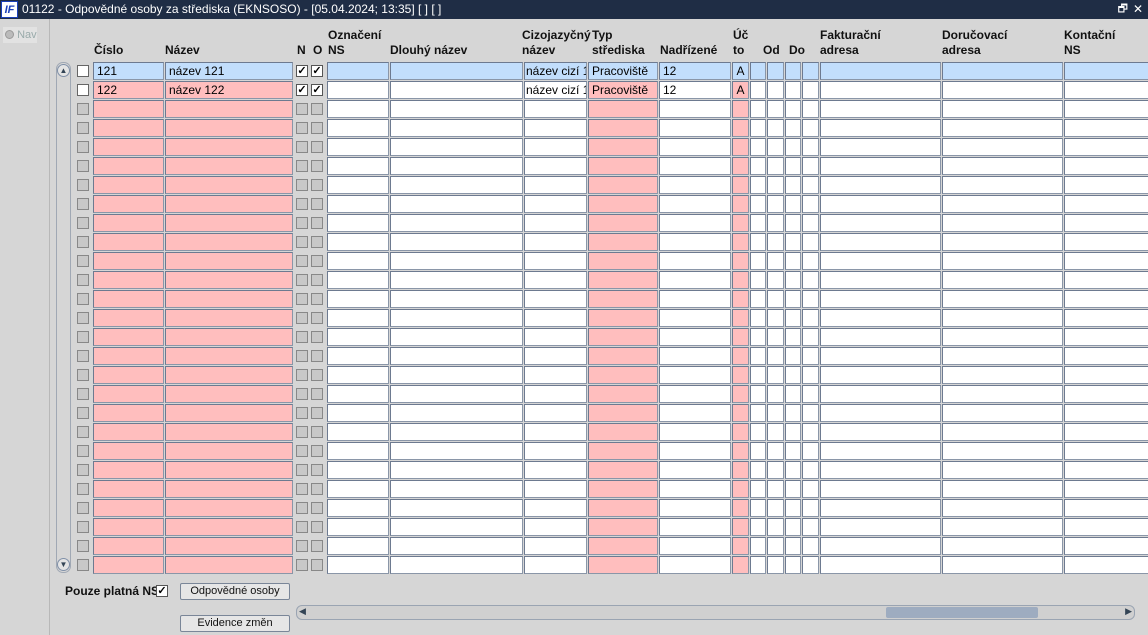 This screenshot has width=1148, height=635. Describe the element at coordinates (229, 90) in the screenshot. I see `cell-nazev: název 122` at that location.